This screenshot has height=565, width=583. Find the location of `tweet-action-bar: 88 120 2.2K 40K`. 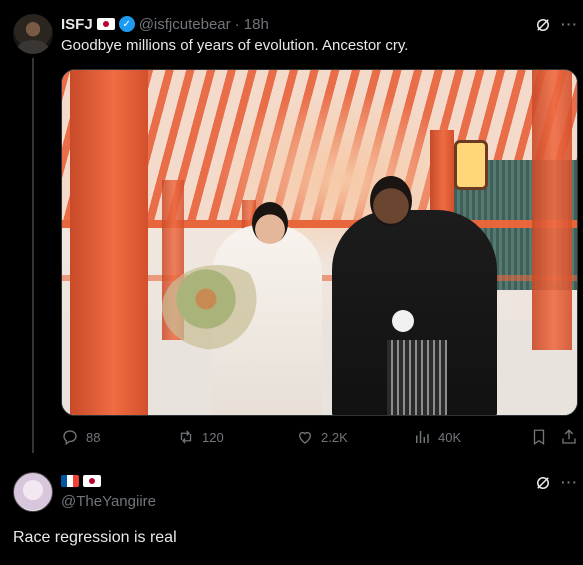

tweet-action-bar: 88 120 2.2K 40K is located at coordinates (319, 438).